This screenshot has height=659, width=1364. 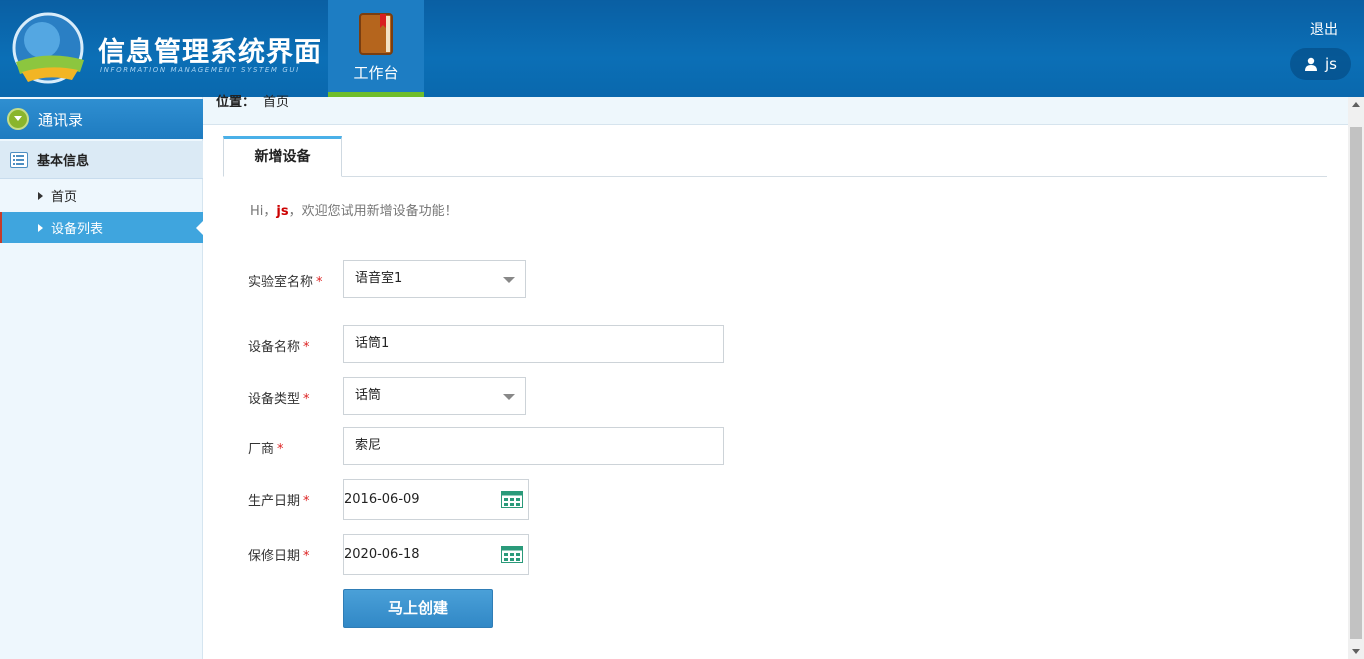 What do you see at coordinates (266, 449) in the screenshot?
I see `vendor-label: 厂商 *` at bounding box center [266, 449].